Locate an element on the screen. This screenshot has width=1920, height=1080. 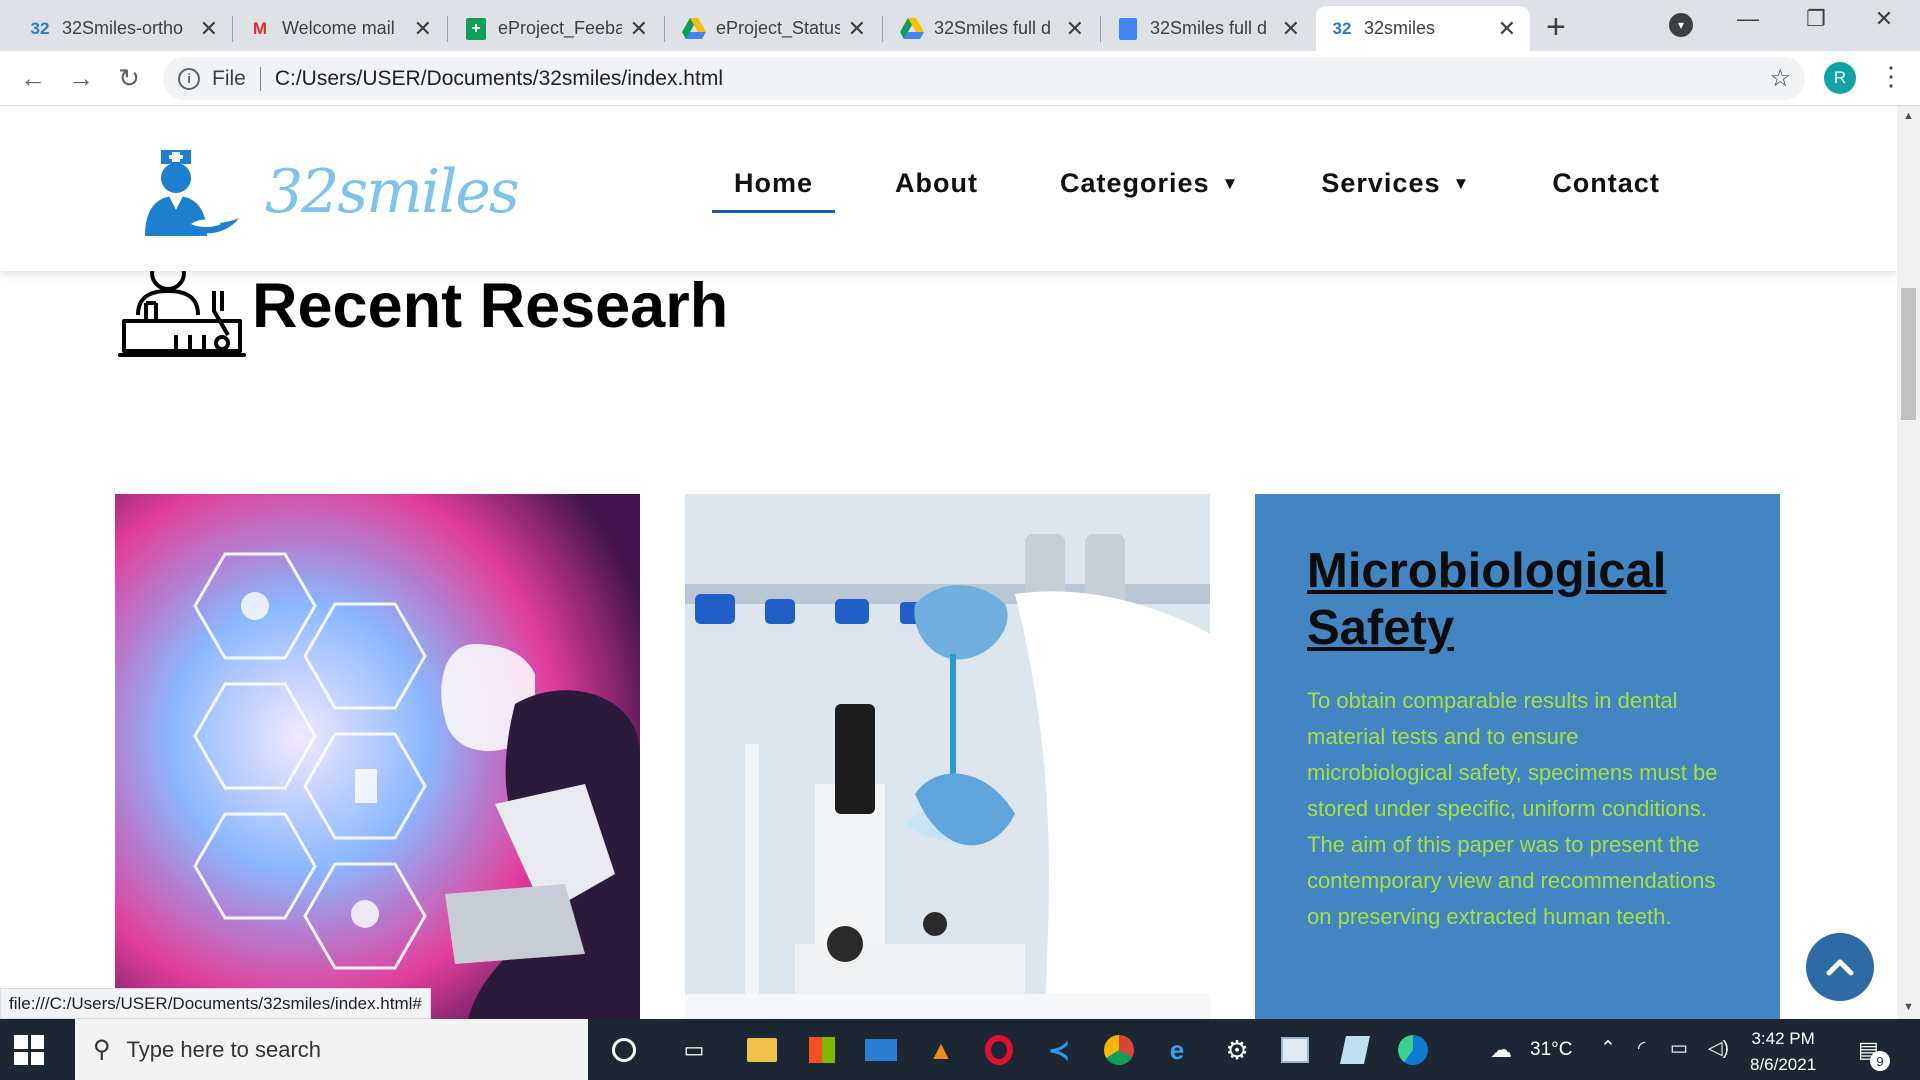
vscode-icon: ≺ is located at coordinates (1059, 1050).